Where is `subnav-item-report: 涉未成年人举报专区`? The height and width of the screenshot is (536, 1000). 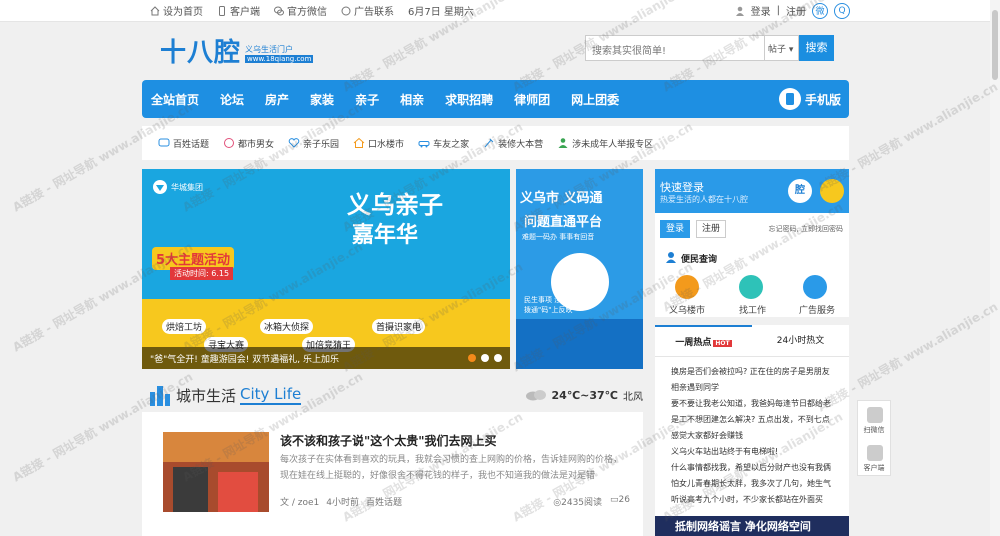
subnav-item-report: 涉未成年人举报专区 is located at coordinates (605, 143).